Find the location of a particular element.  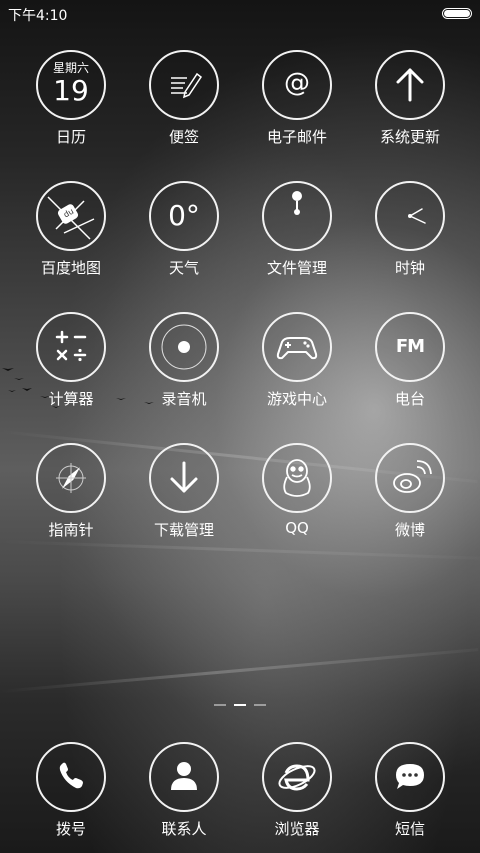

app-compass: 指南针 is located at coordinates (71, 491).